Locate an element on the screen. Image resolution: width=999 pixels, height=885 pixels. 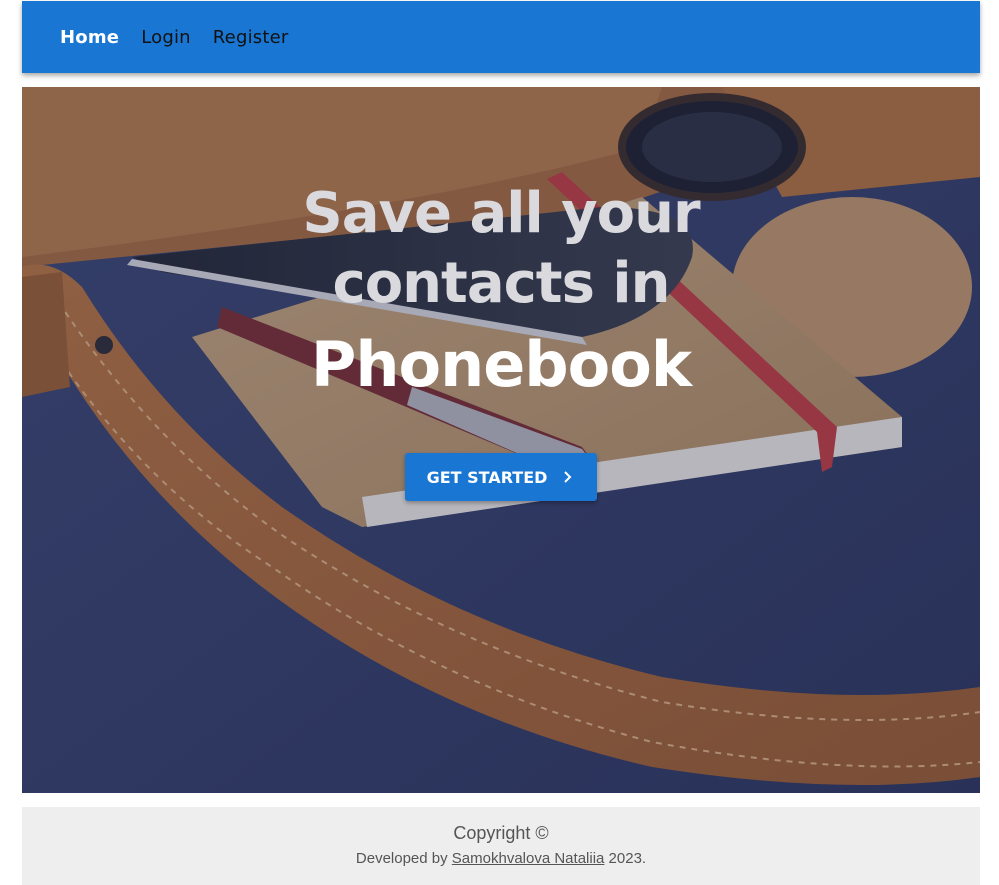
hero-title-line-1: Save all your is located at coordinates (501, 213).